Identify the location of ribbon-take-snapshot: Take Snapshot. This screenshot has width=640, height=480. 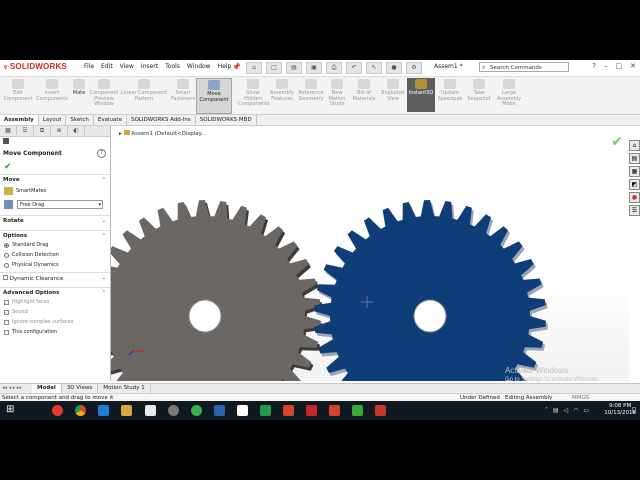
(479, 95).